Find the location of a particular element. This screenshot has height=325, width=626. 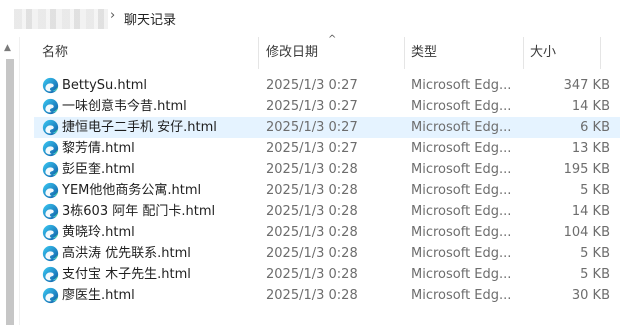

file-size: 104 KB is located at coordinates (586, 232).